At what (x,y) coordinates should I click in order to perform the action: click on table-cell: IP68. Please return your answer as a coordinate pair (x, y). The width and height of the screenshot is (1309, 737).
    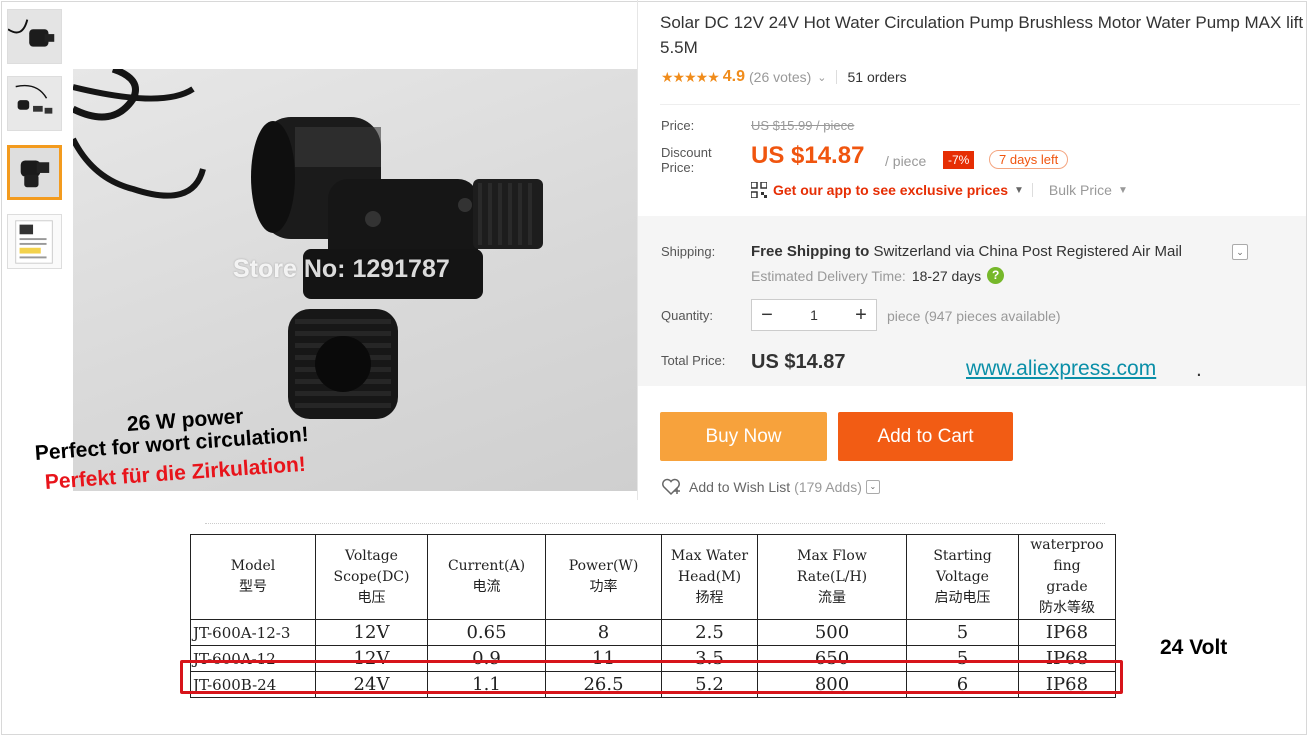
    Looking at the image, I should click on (1067, 632).